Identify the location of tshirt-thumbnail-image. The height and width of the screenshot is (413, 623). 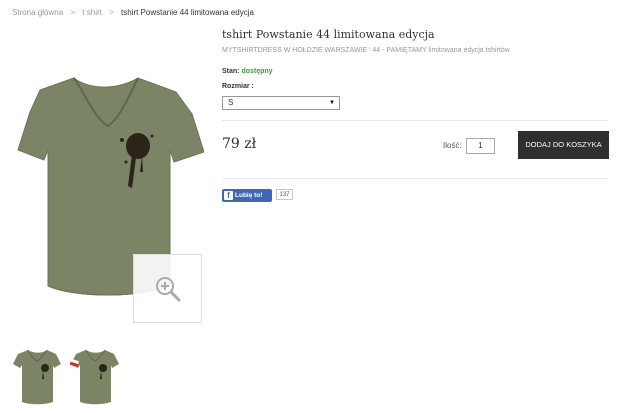
(37, 377).